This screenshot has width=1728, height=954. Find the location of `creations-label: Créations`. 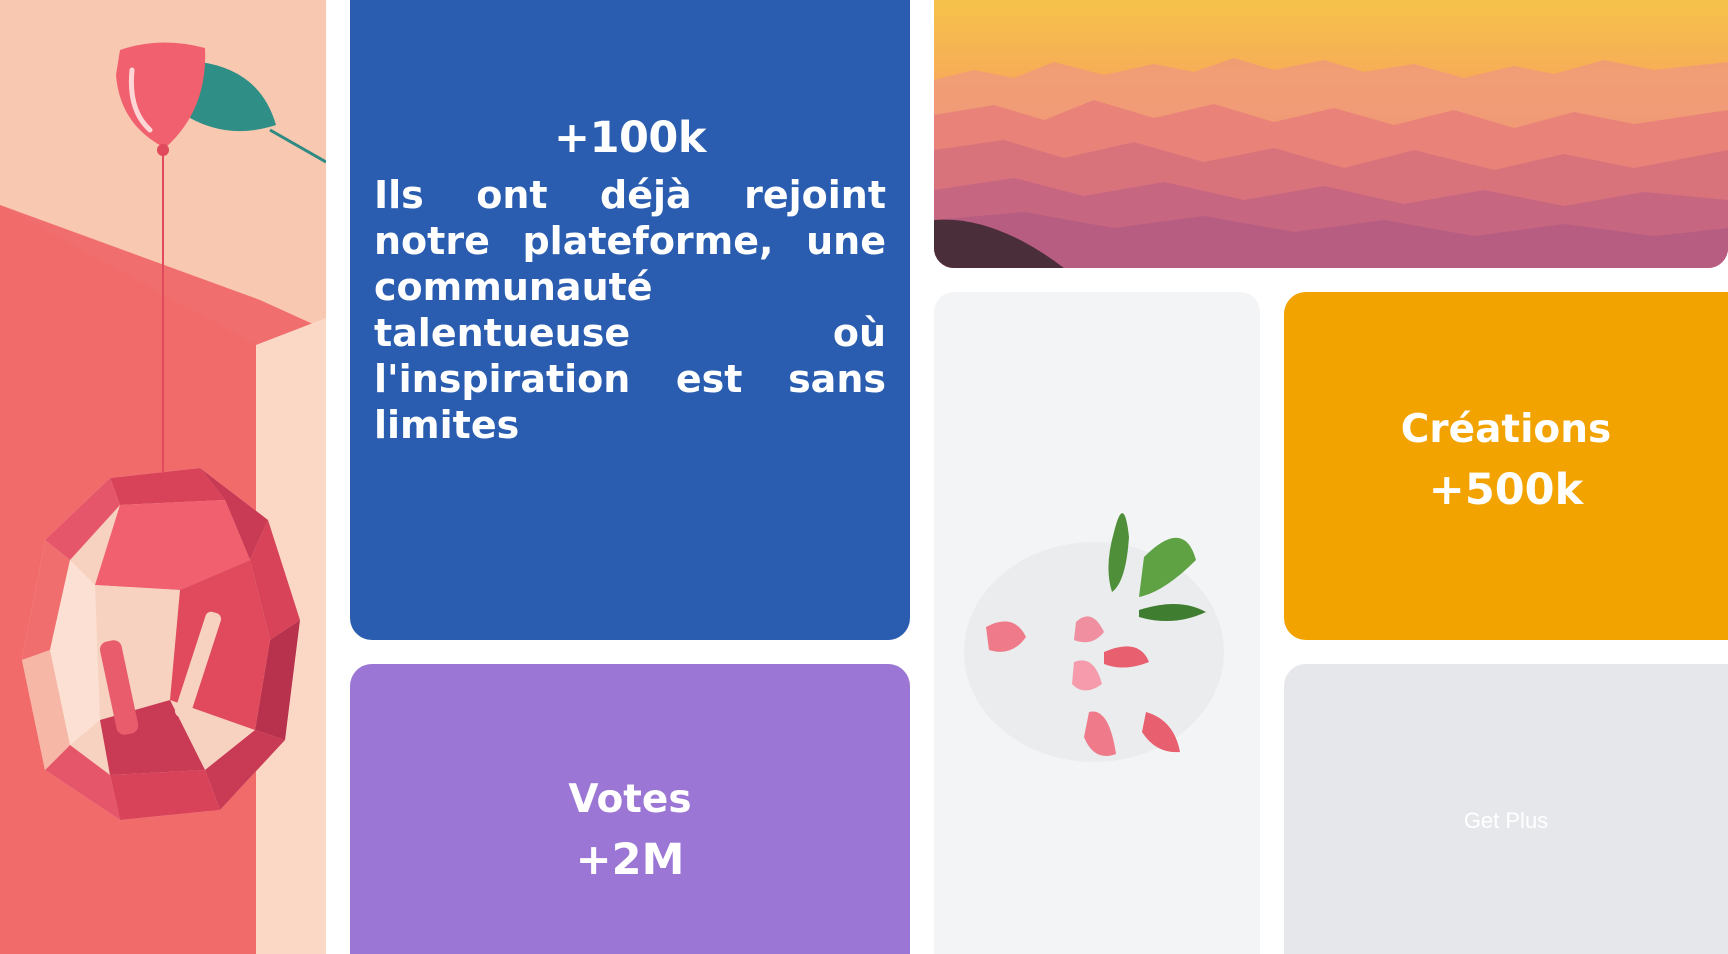

creations-label: Créations is located at coordinates (1506, 429).